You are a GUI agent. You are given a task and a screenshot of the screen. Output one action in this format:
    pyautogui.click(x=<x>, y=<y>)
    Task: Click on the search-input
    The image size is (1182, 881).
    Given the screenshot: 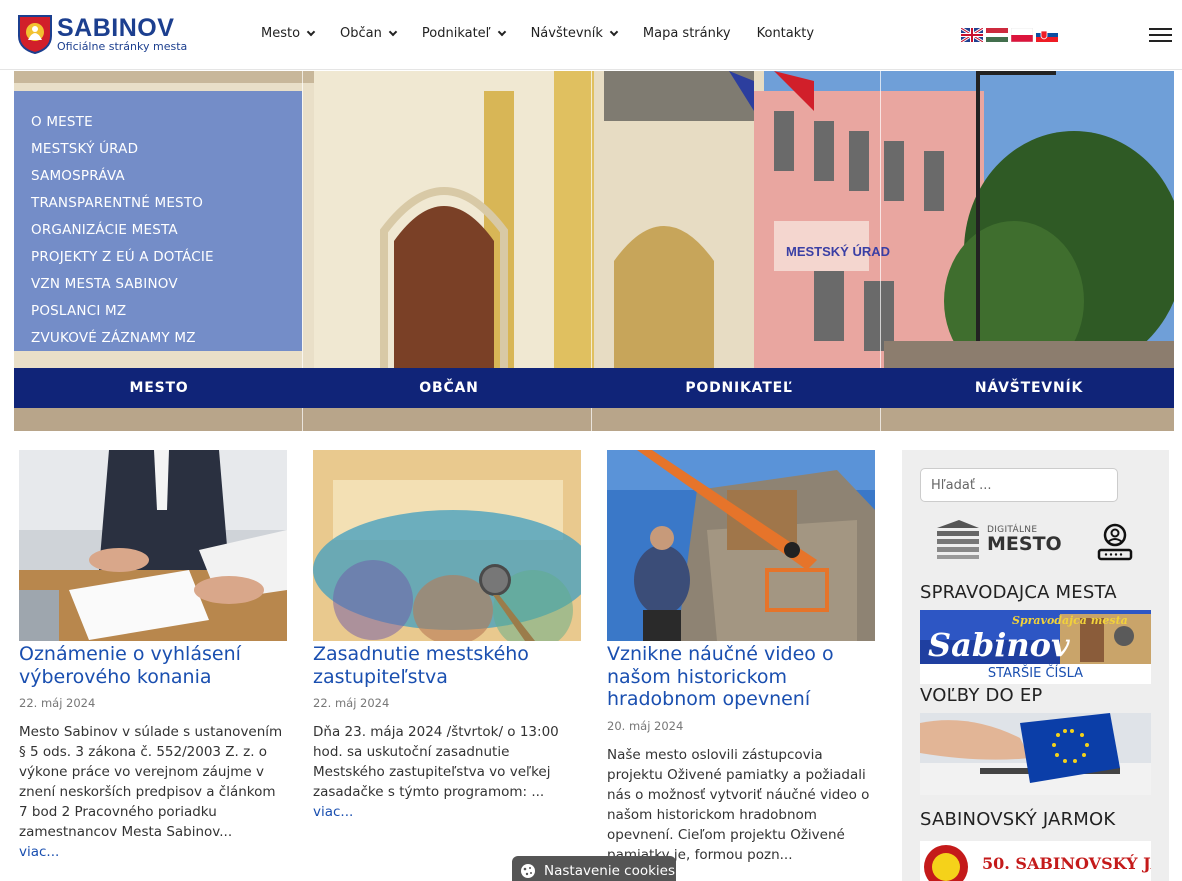 What is the action you would take?
    pyautogui.click(x=1019, y=485)
    